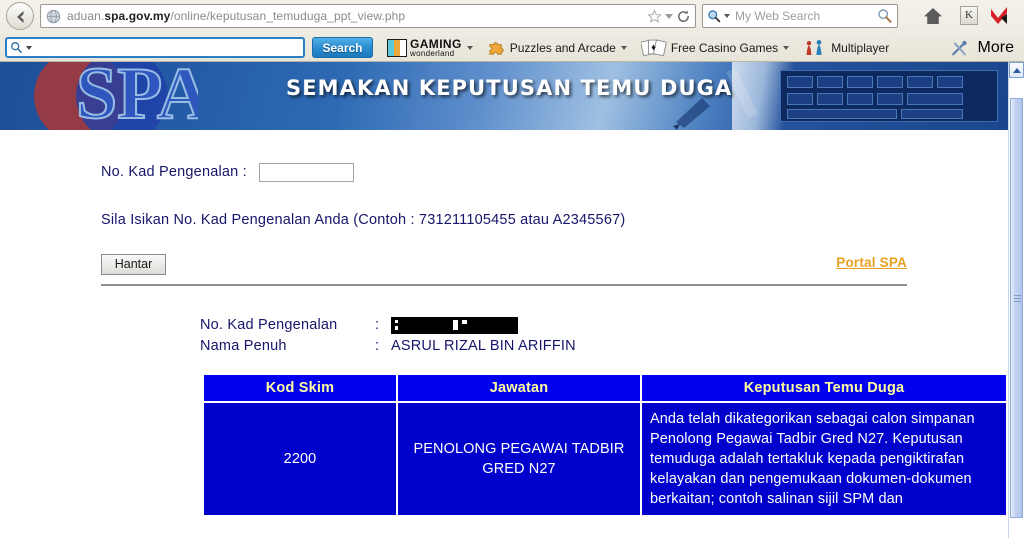 The width and height of the screenshot is (1024, 538). Describe the element at coordinates (174, 172) in the screenshot. I see `ic-field-label: No. Kad Pengenalan :` at that location.